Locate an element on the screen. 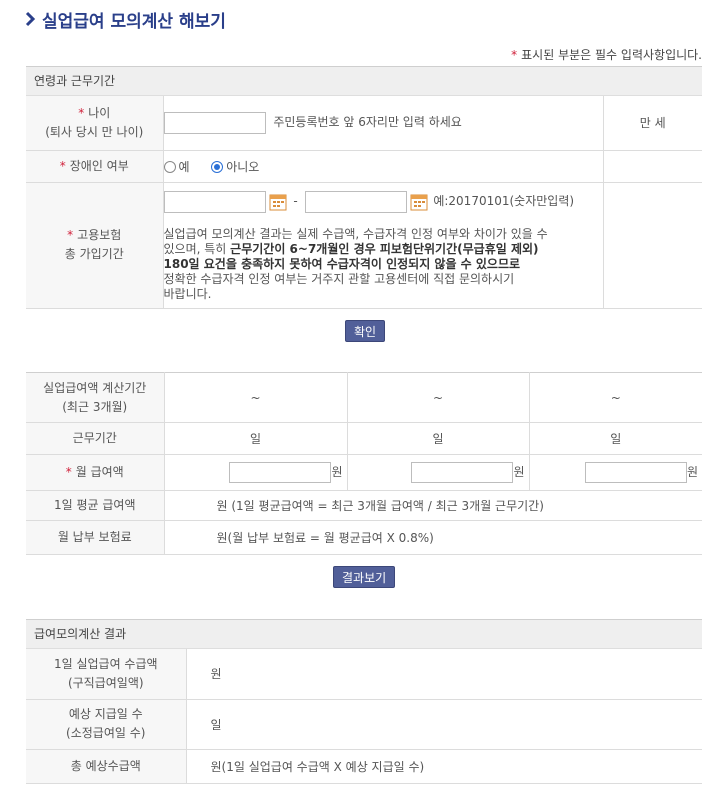 The width and height of the screenshot is (720, 804). avg-daily-value: 원 (1일 평균급여액 = 최근 3개월 급여액 / 최근 3개월 근무기간) is located at coordinates (433, 505).